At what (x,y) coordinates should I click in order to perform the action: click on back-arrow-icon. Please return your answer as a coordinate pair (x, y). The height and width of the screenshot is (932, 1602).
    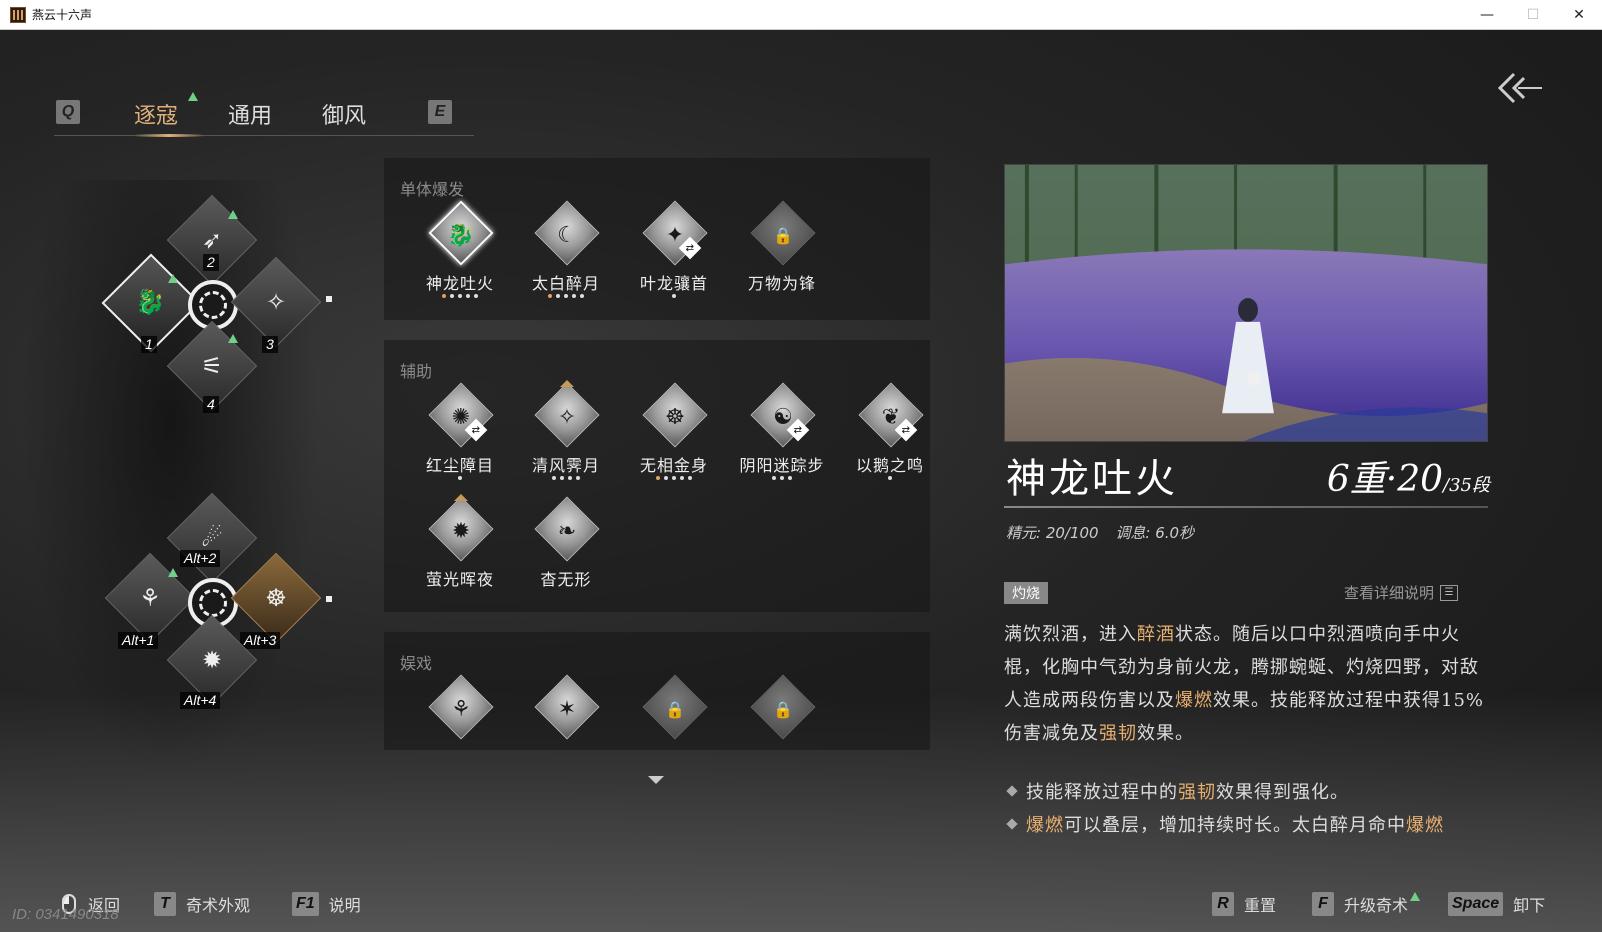
    Looking at the image, I should click on (1521, 88).